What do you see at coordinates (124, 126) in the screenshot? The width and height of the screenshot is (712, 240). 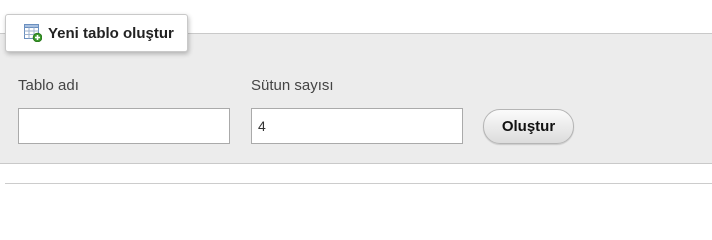 I see `table-name-input` at bounding box center [124, 126].